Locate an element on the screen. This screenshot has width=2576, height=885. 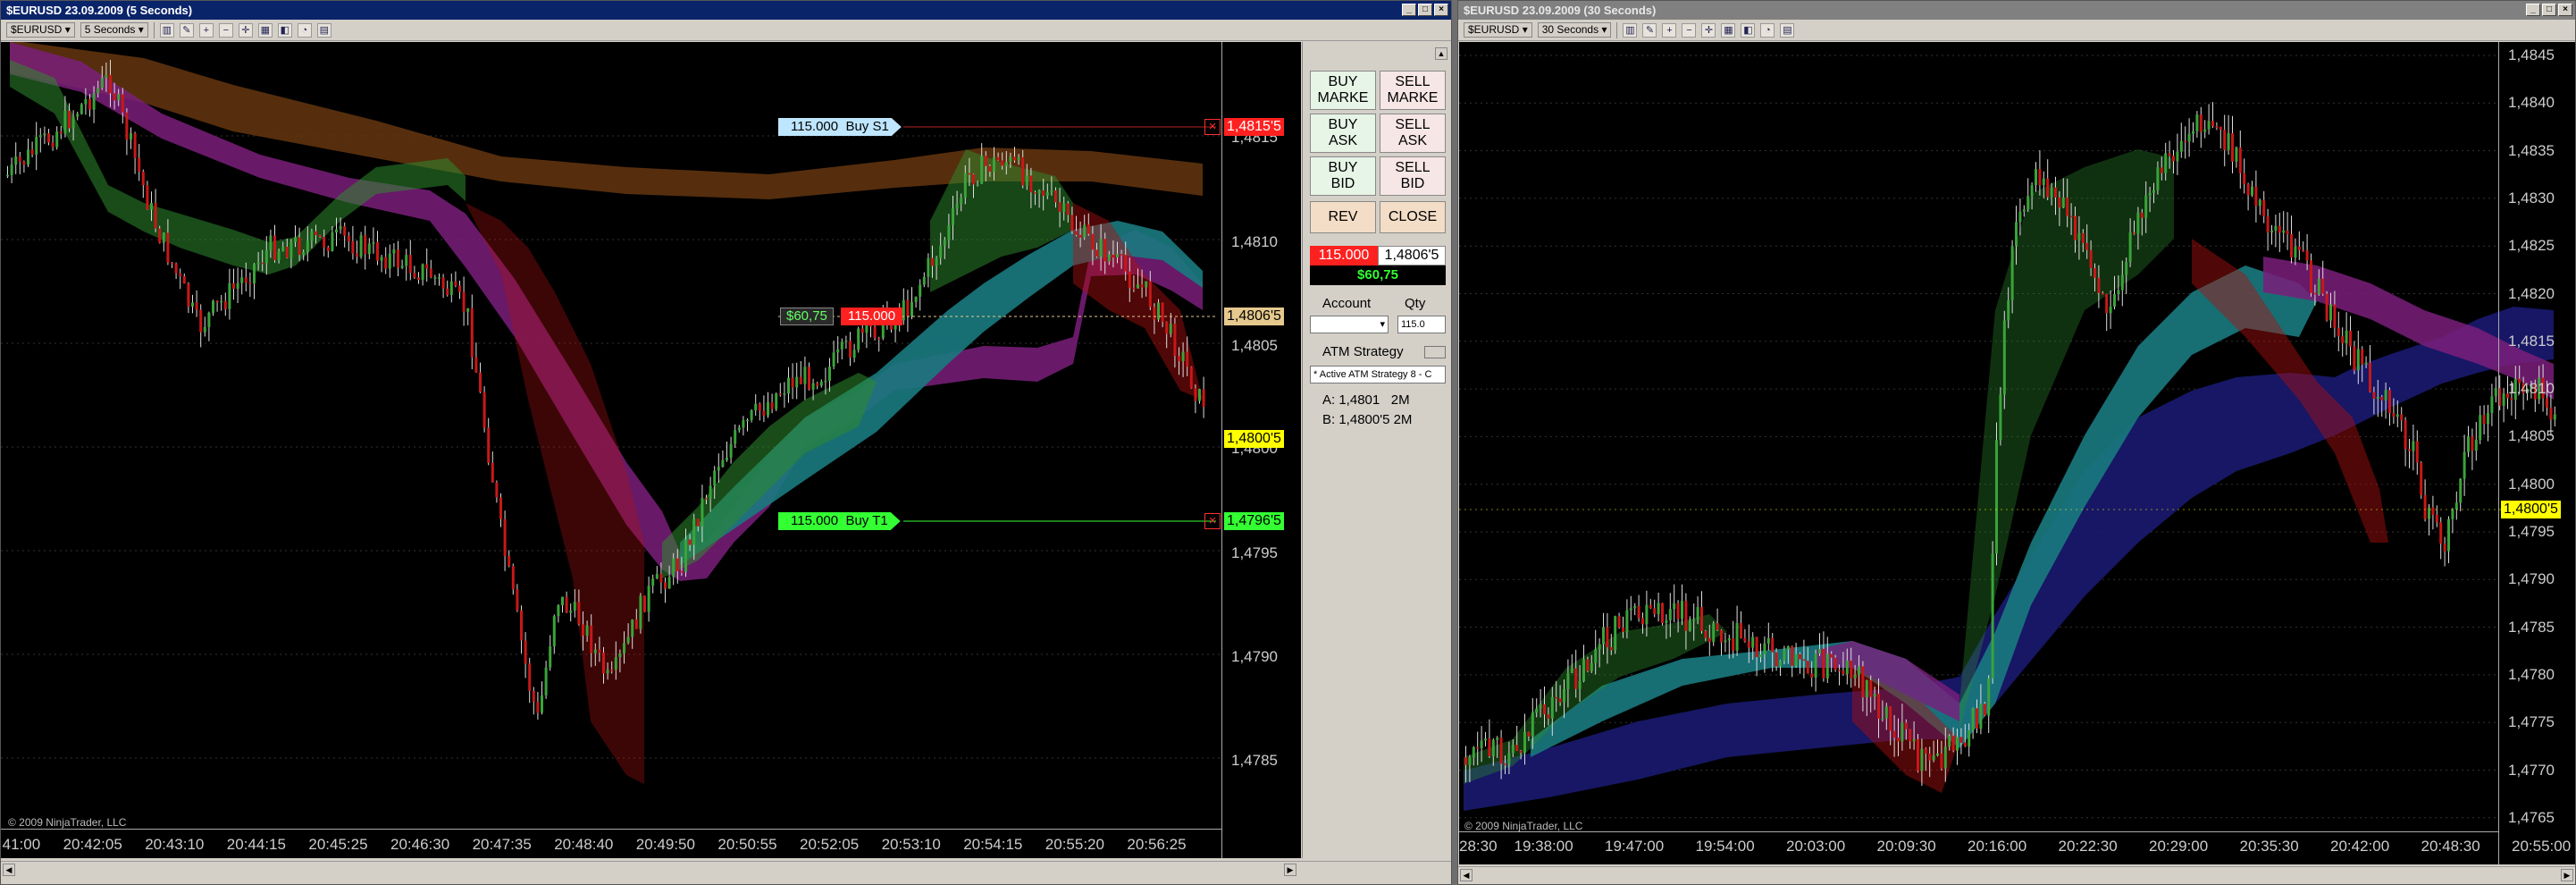
stop-order-qty: 115.000 is located at coordinates (815, 126).